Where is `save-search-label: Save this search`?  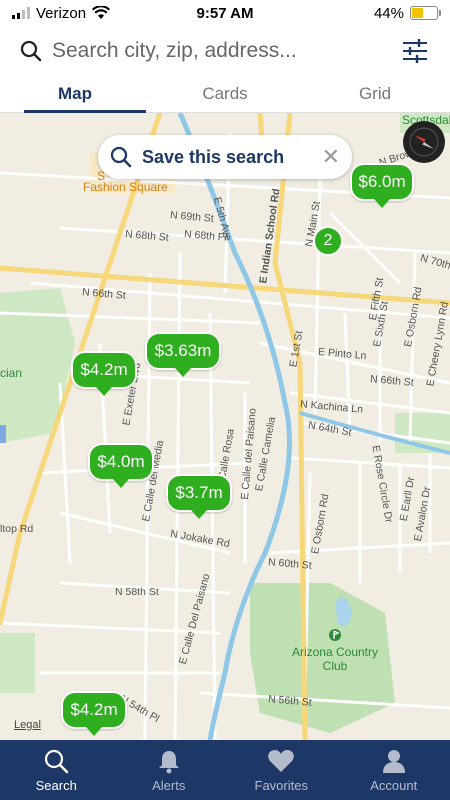 save-search-label: Save this search is located at coordinates (213, 156).